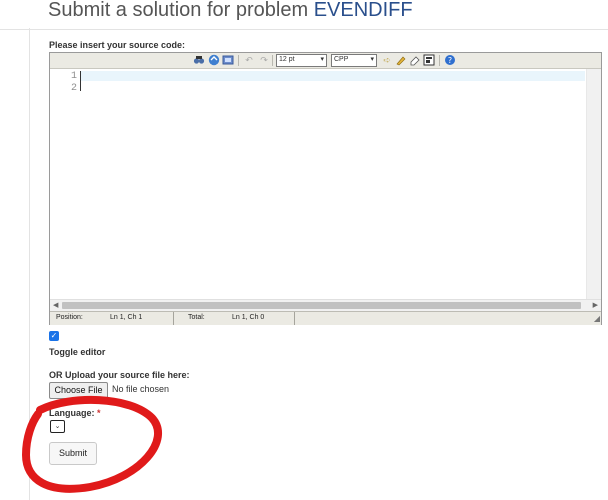 The image size is (608, 500). I want to click on vertical-scrollbar, so click(593, 184).